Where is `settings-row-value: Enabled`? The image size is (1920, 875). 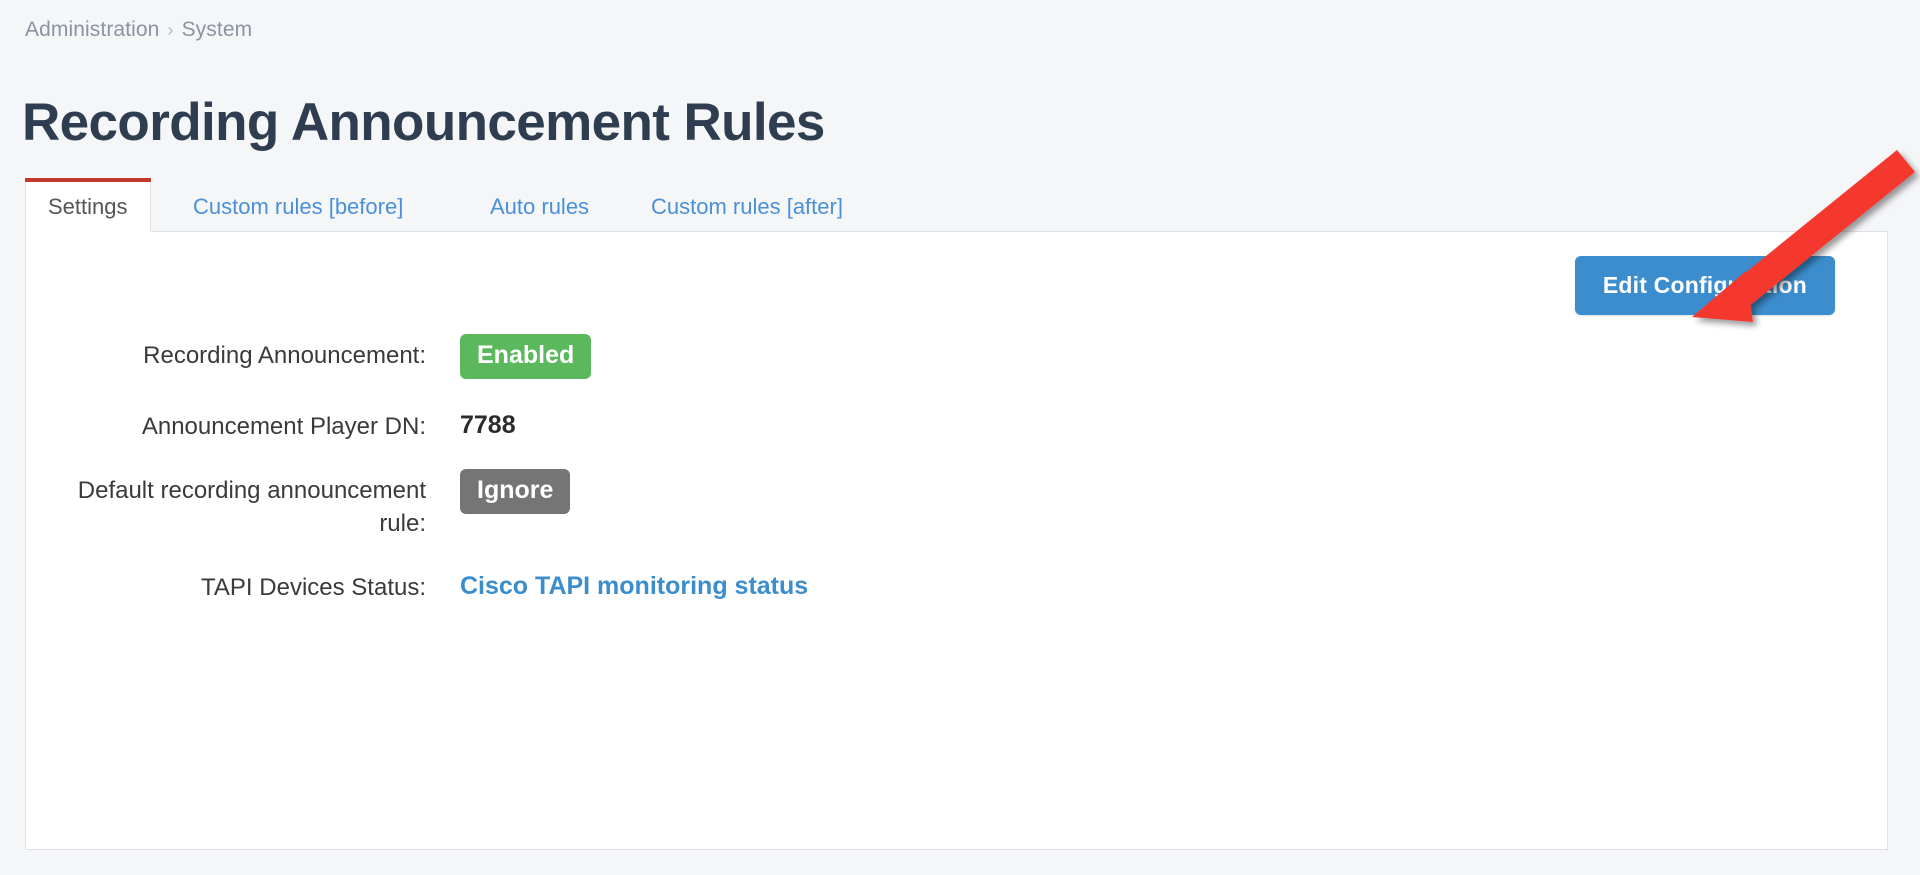 settings-row-value: Enabled is located at coordinates (526, 355).